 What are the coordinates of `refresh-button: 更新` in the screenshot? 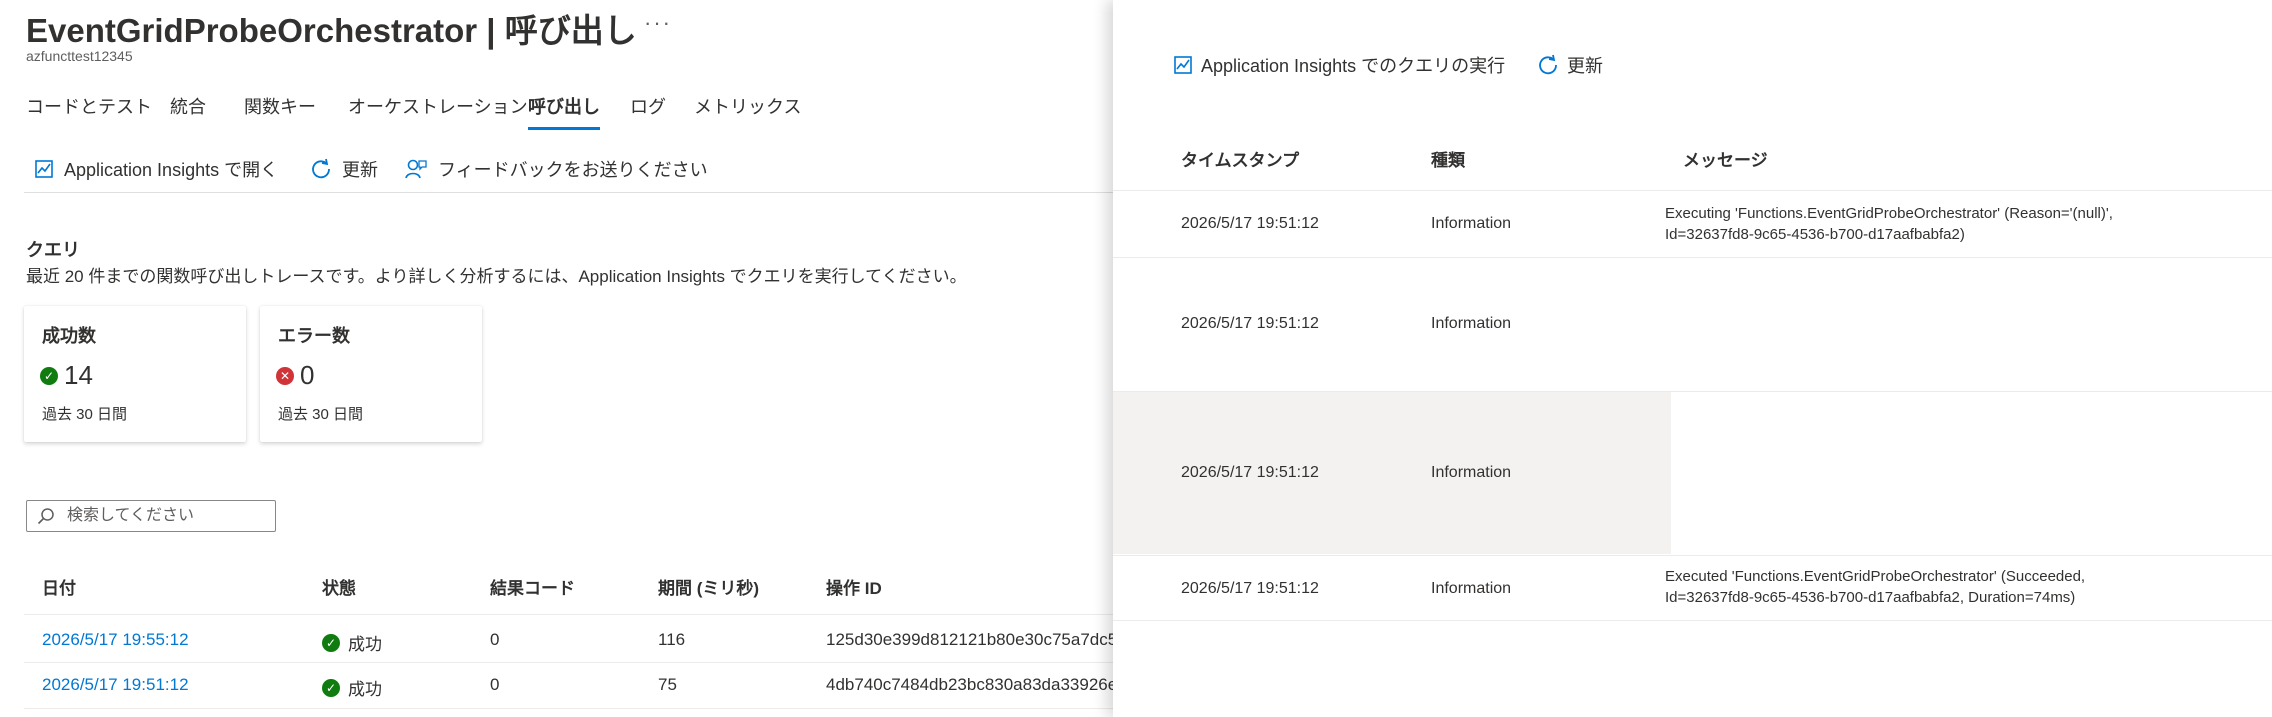 It's located at (344, 169).